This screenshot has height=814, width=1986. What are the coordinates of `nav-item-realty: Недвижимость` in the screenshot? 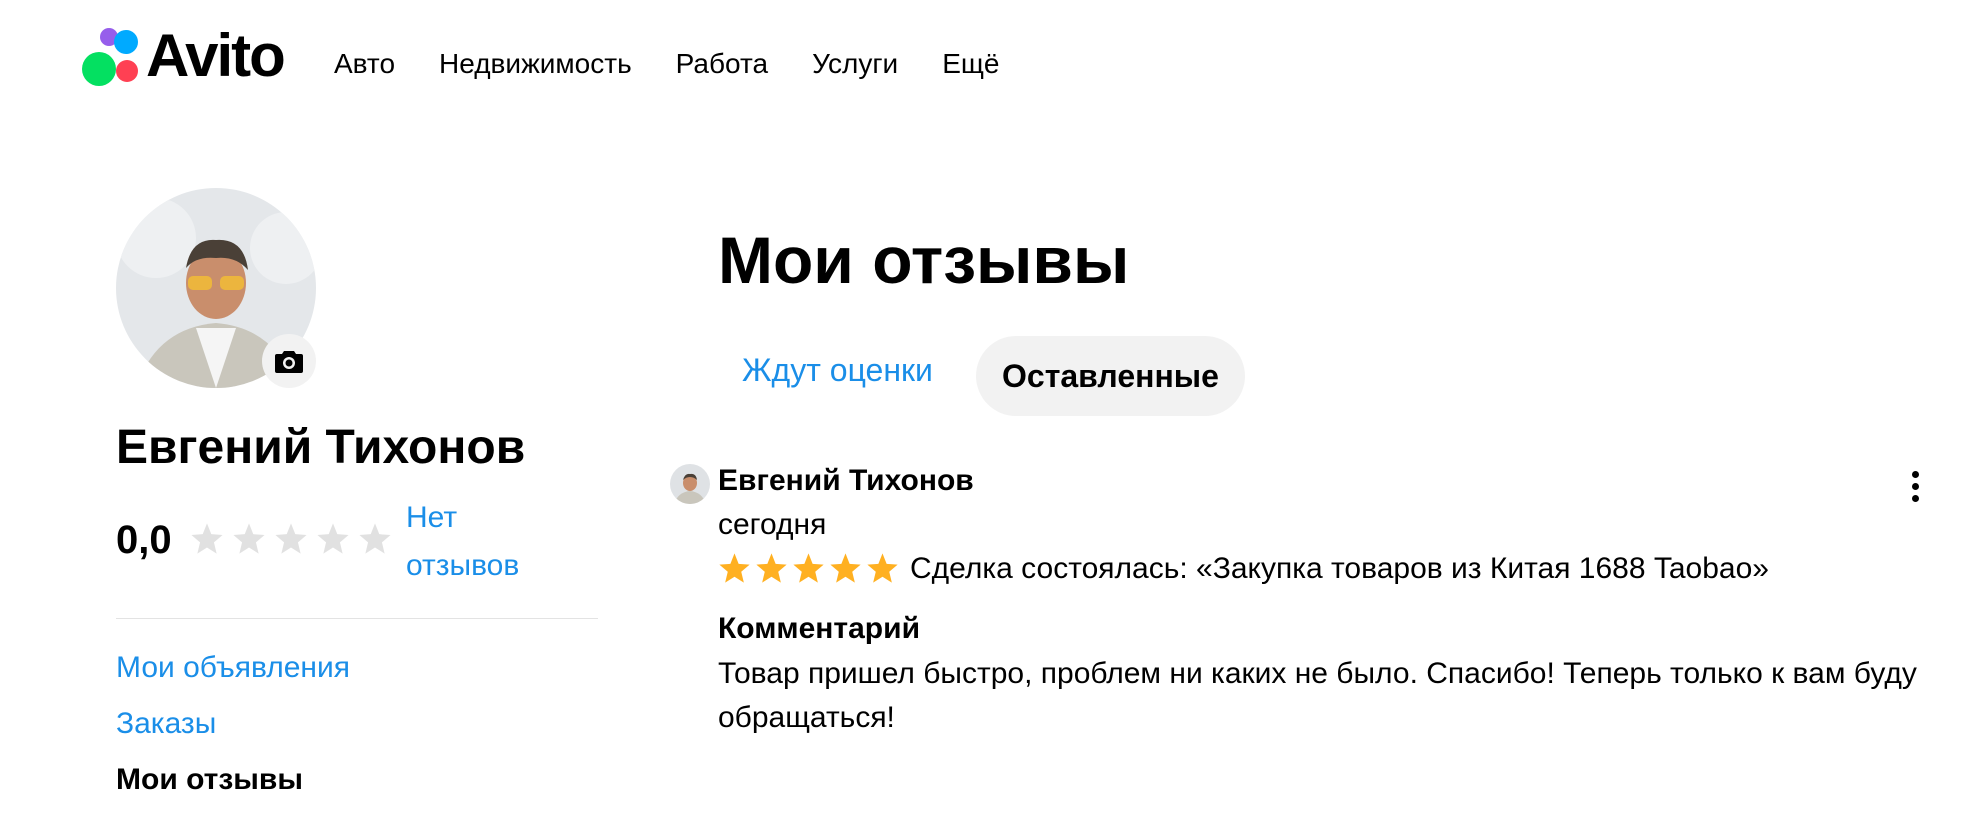 It's located at (535, 64).